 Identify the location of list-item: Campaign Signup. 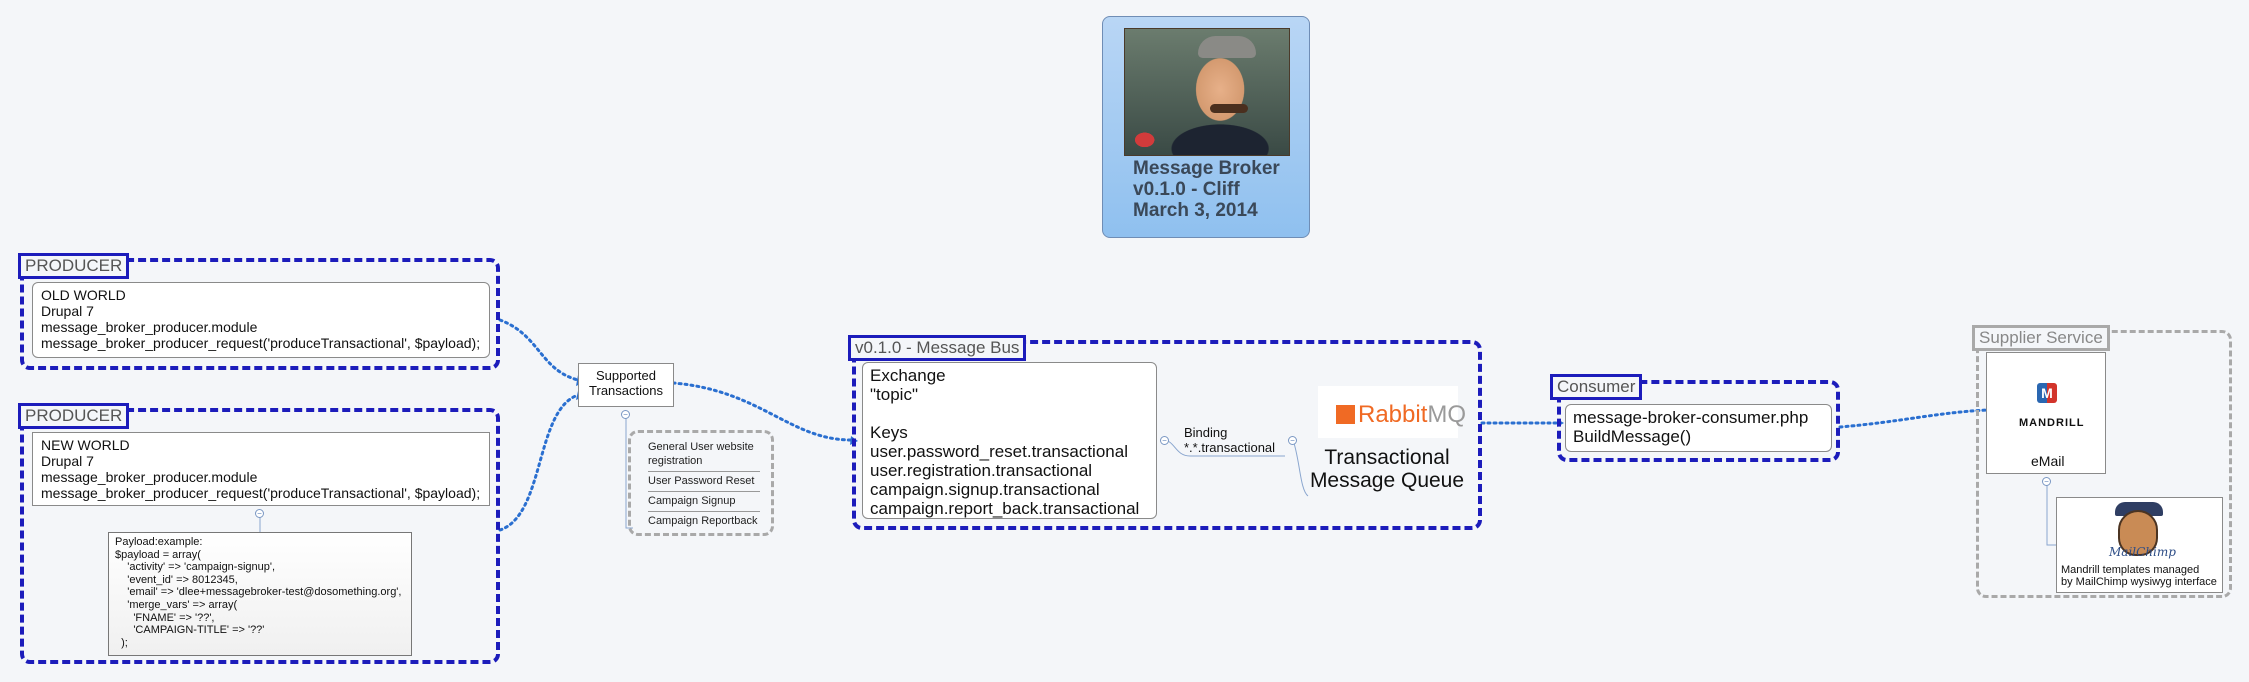
(704, 502).